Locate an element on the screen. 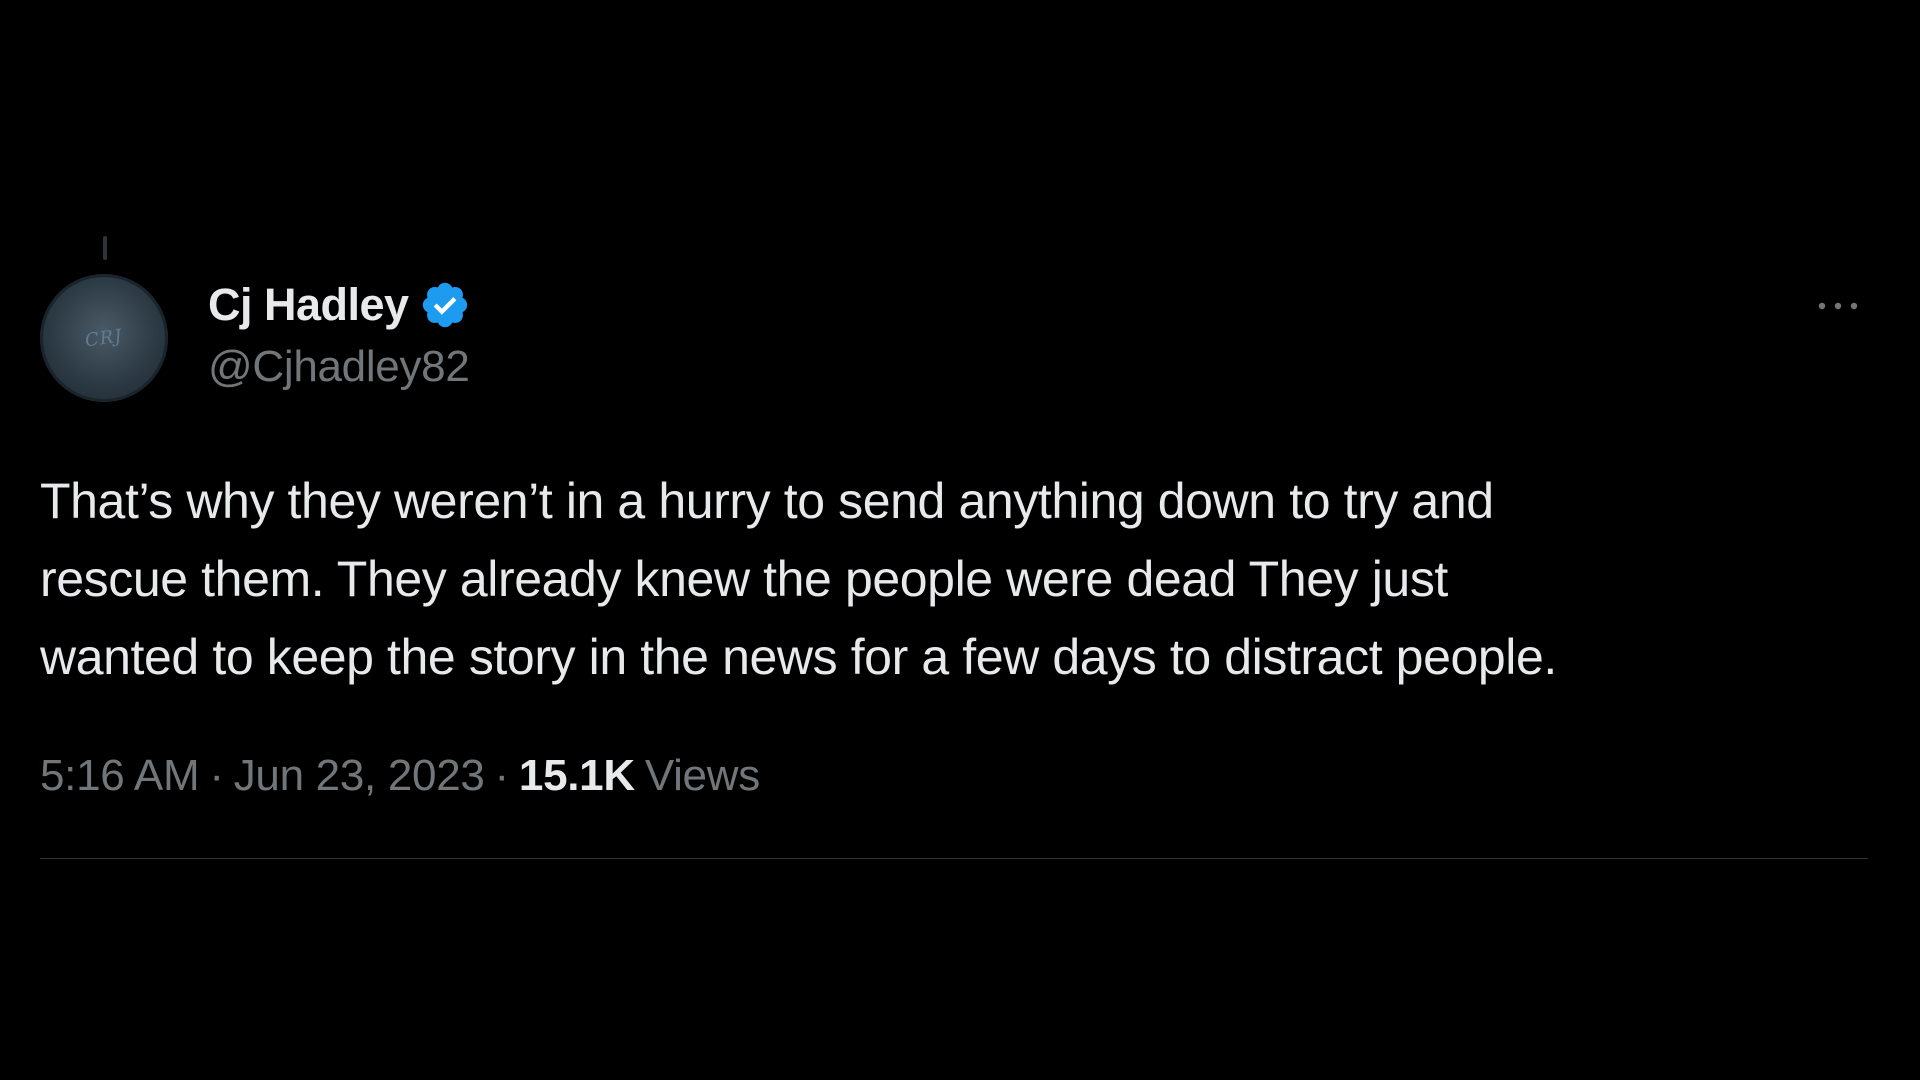 This screenshot has height=1080, width=1920. views-label: Views is located at coordinates (702, 775).